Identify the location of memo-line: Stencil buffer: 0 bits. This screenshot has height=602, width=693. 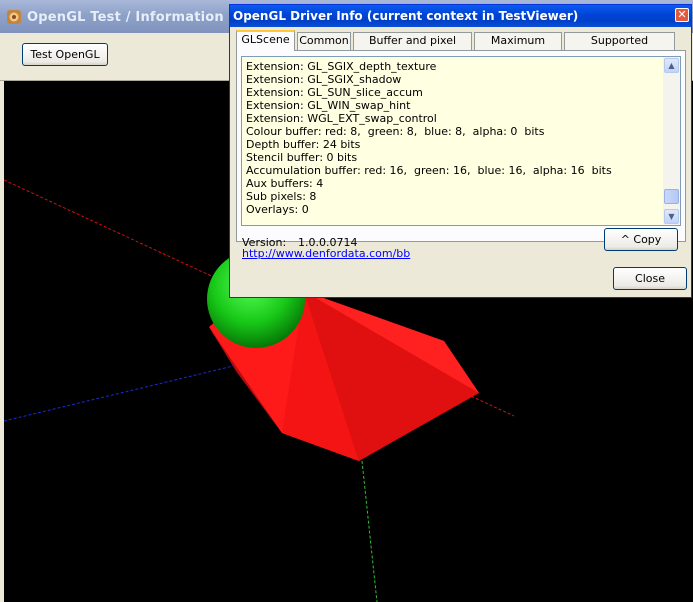
(302, 157).